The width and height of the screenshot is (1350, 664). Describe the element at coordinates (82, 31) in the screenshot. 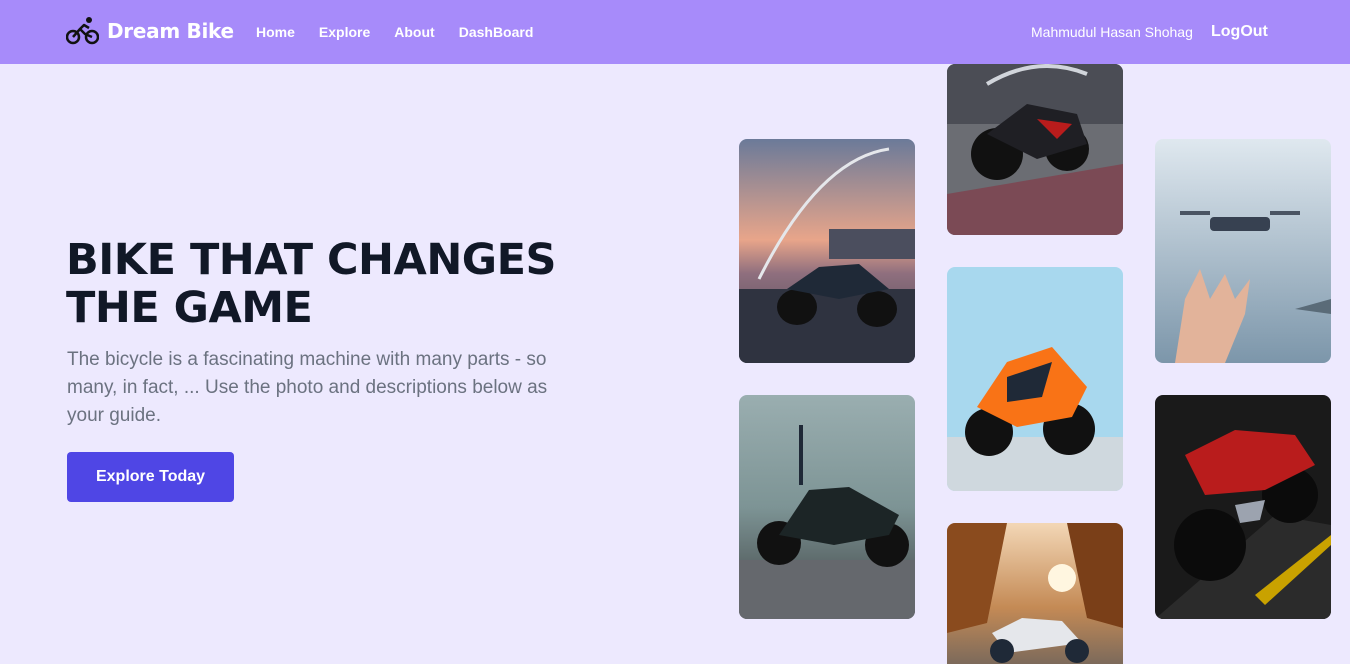

I see `bicycle-icon` at that location.